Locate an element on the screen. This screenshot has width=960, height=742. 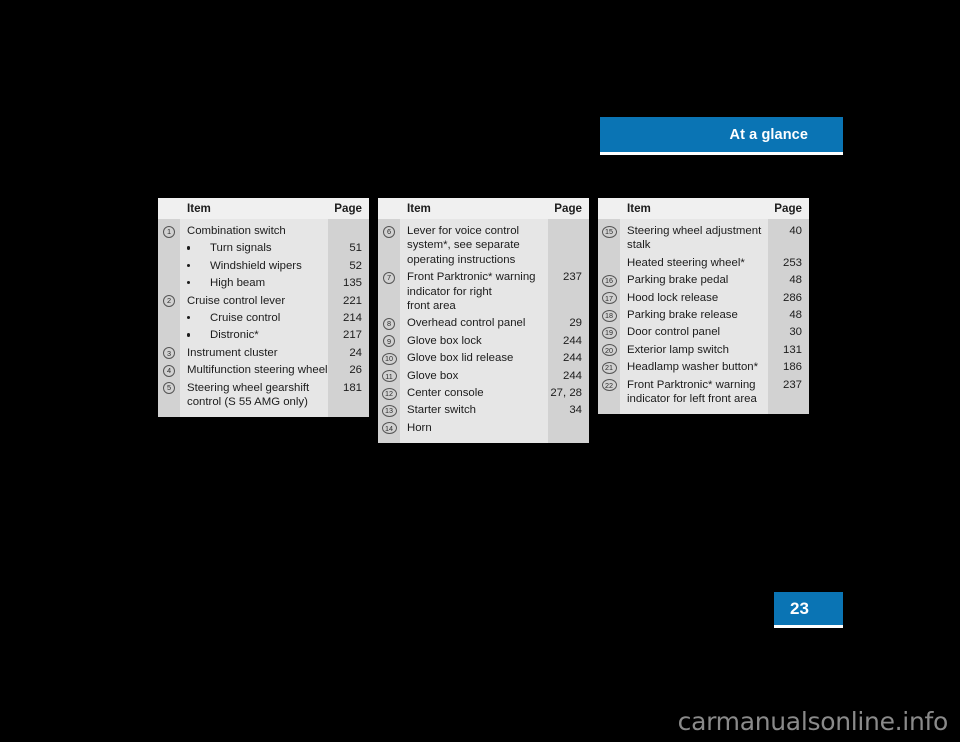
circled-number-icon: 17 is located at coordinates (609, 298).